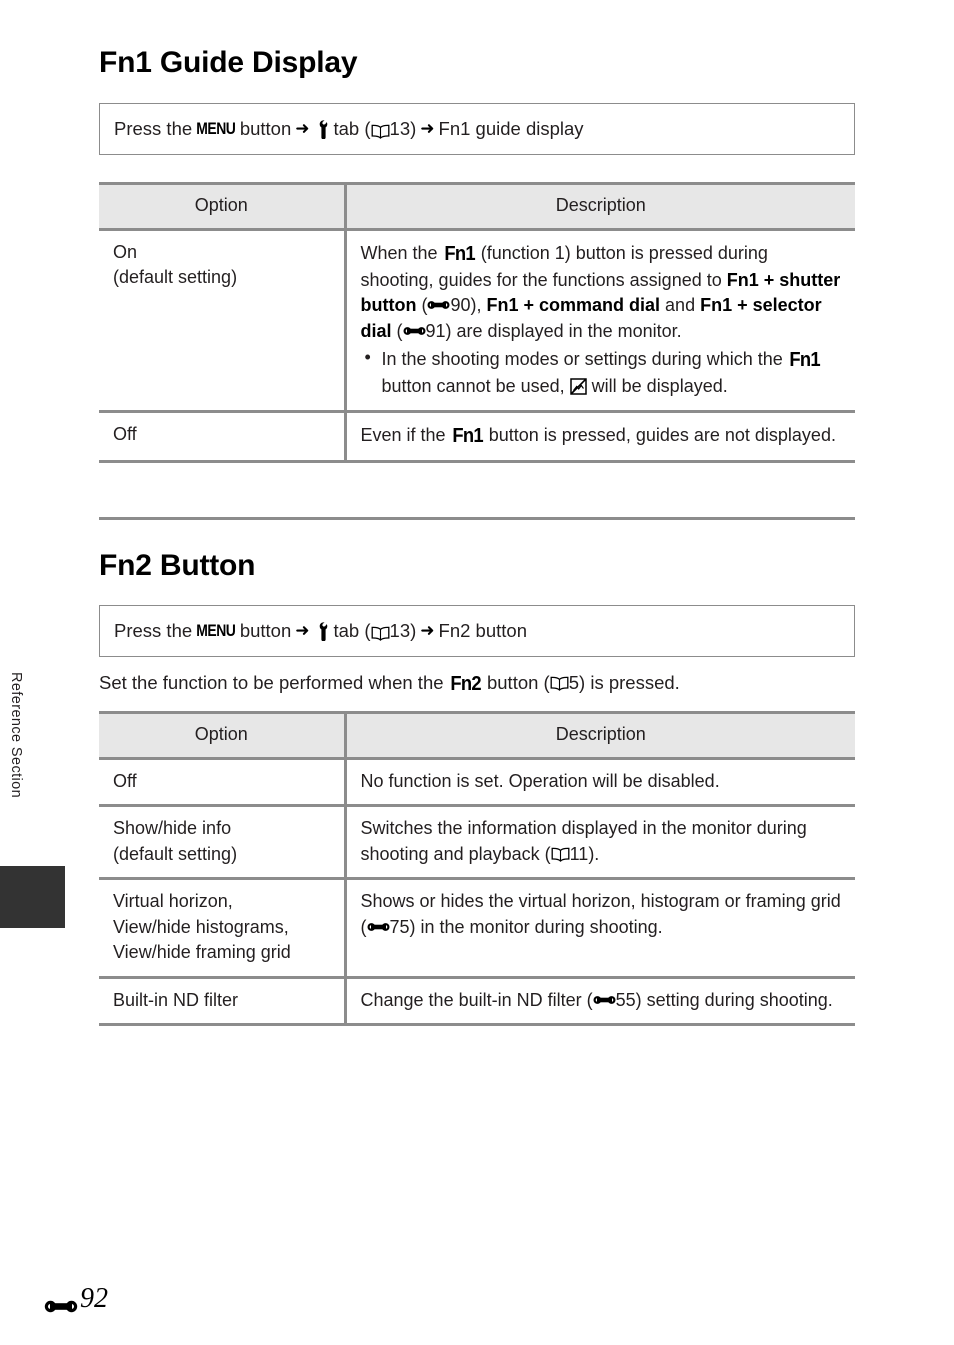 The height and width of the screenshot is (1345, 954). I want to click on option-label: Show/hide info, so click(172, 828).